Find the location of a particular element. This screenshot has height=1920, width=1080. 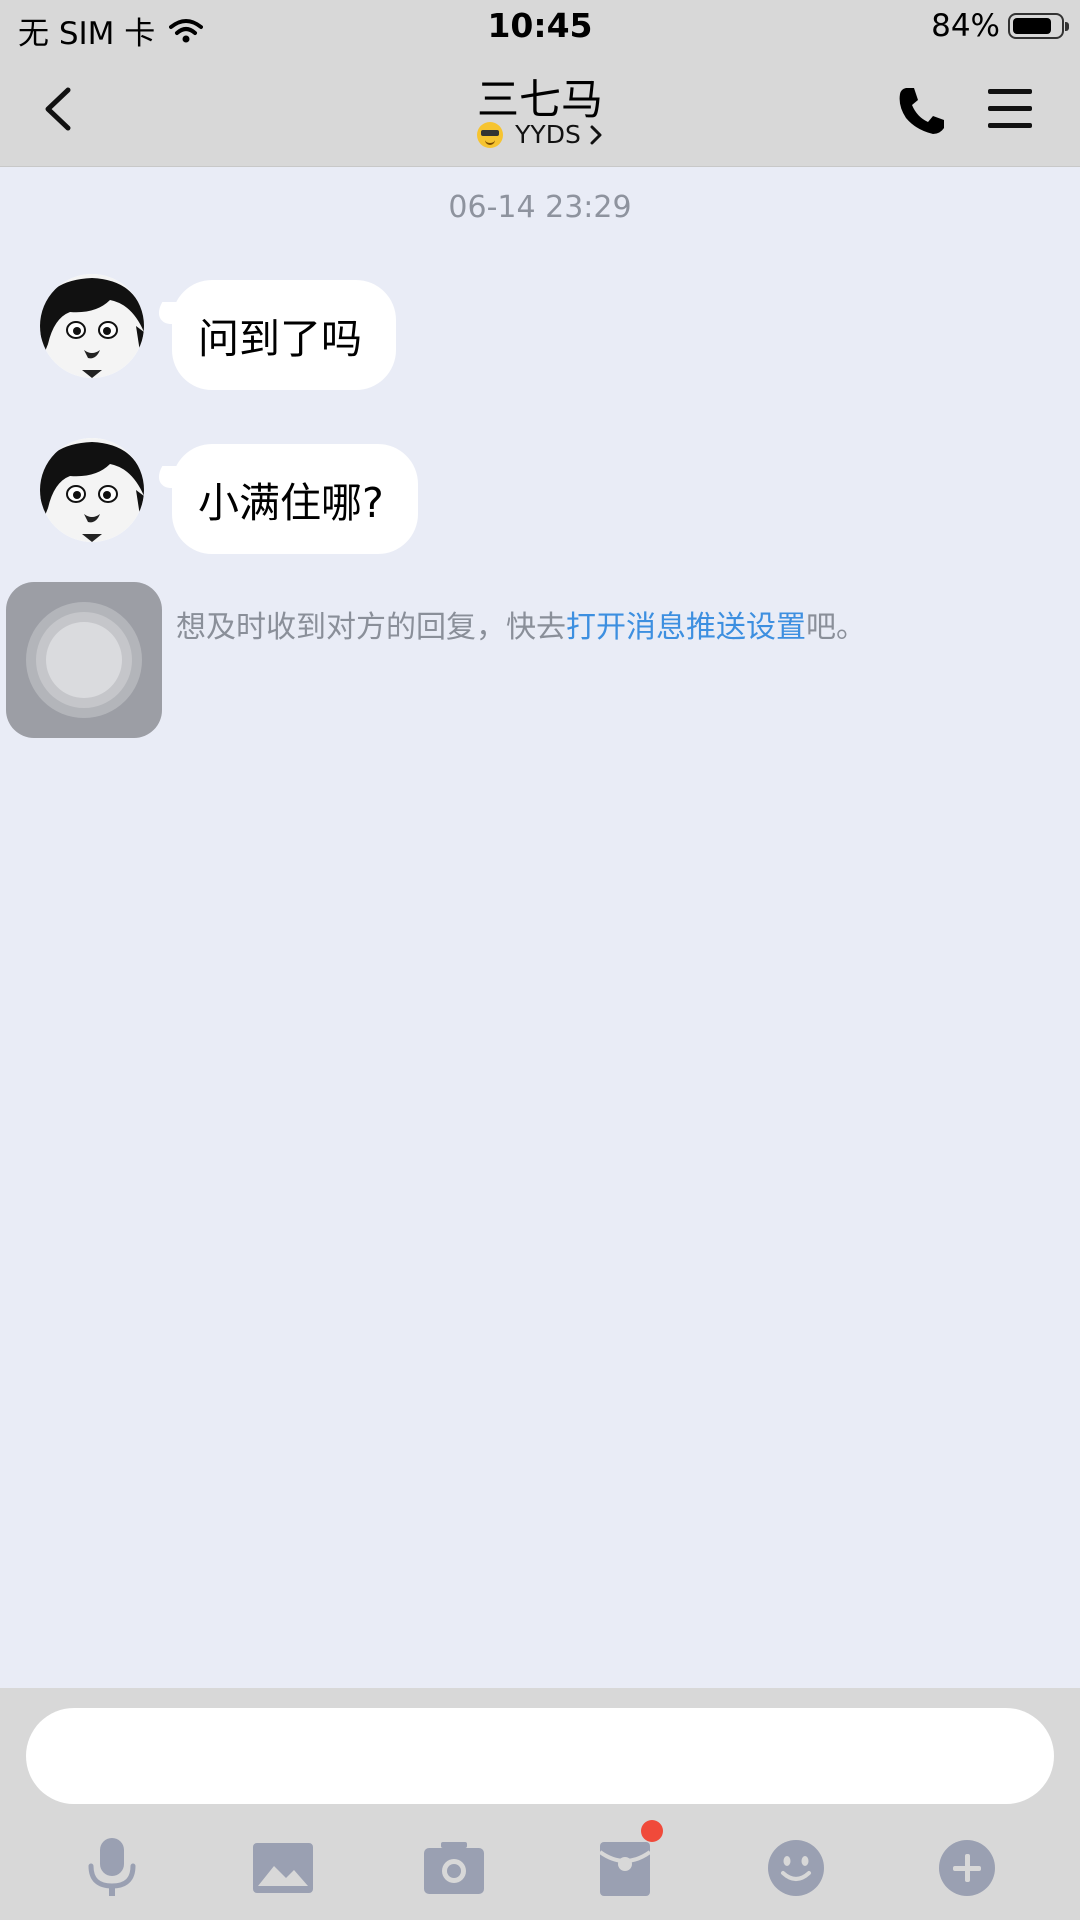

notice-suffix: 吧。 is located at coordinates (836, 627).